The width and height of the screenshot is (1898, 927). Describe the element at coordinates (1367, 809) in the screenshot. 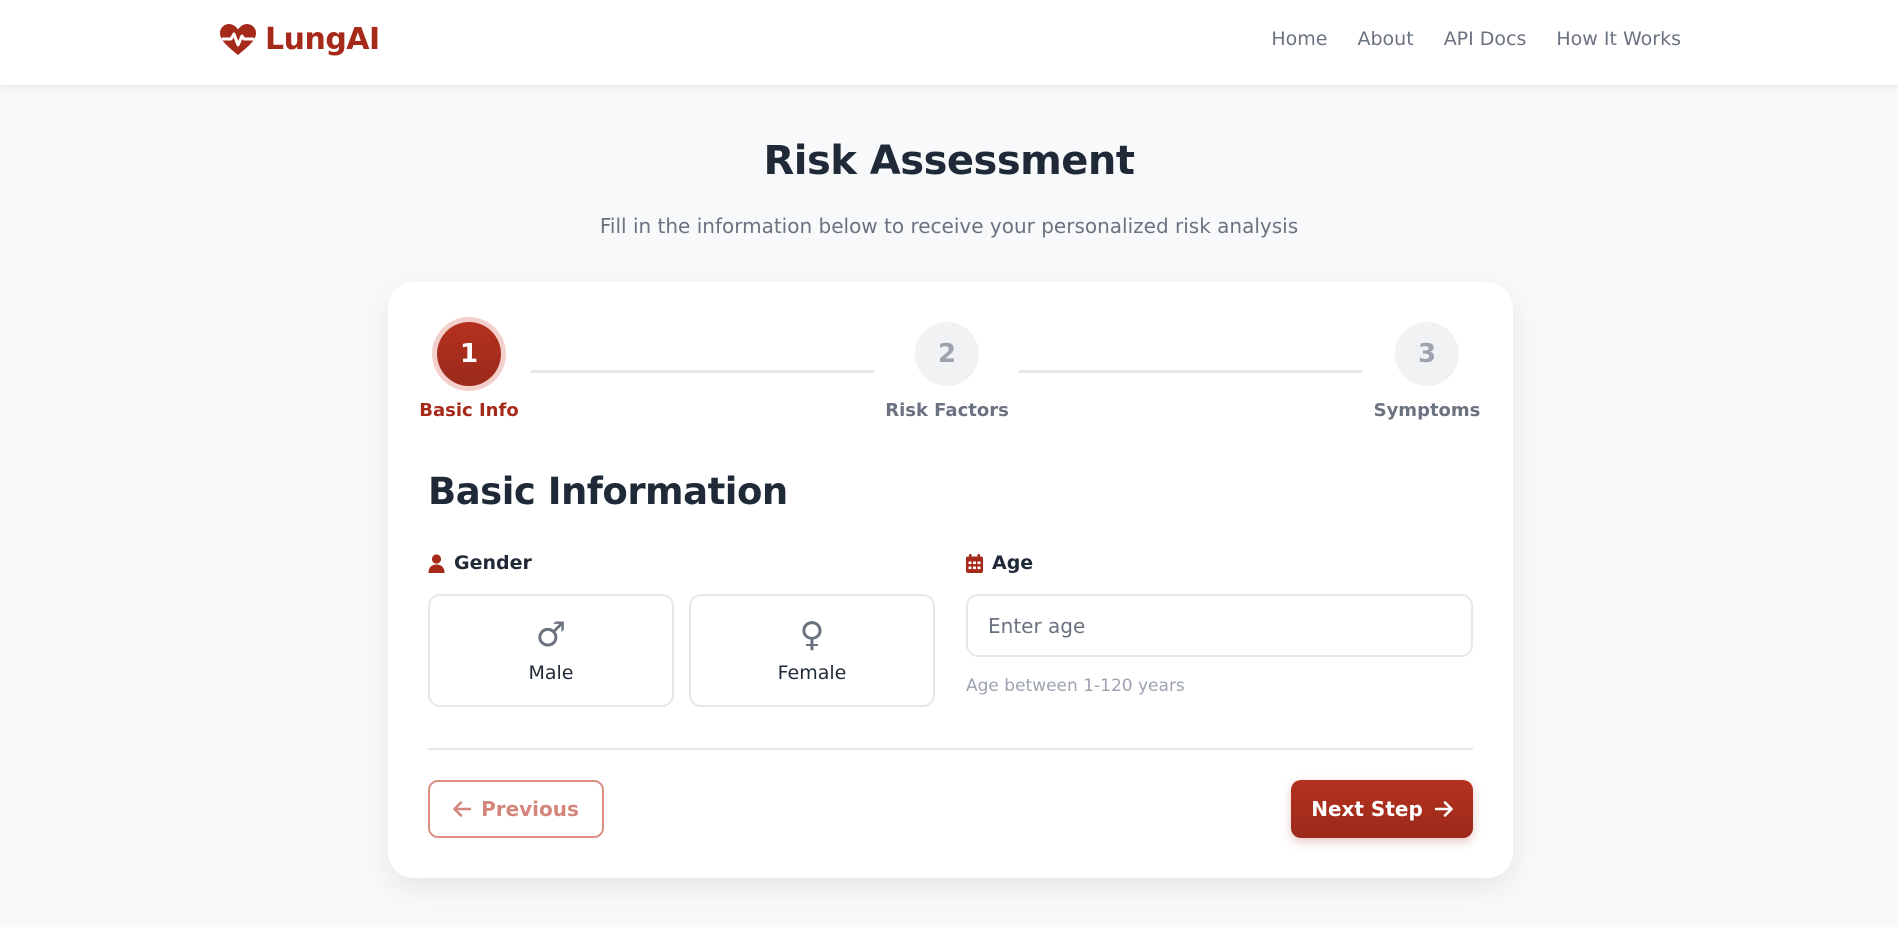

I see `next-step-button-label: Next Step` at that location.